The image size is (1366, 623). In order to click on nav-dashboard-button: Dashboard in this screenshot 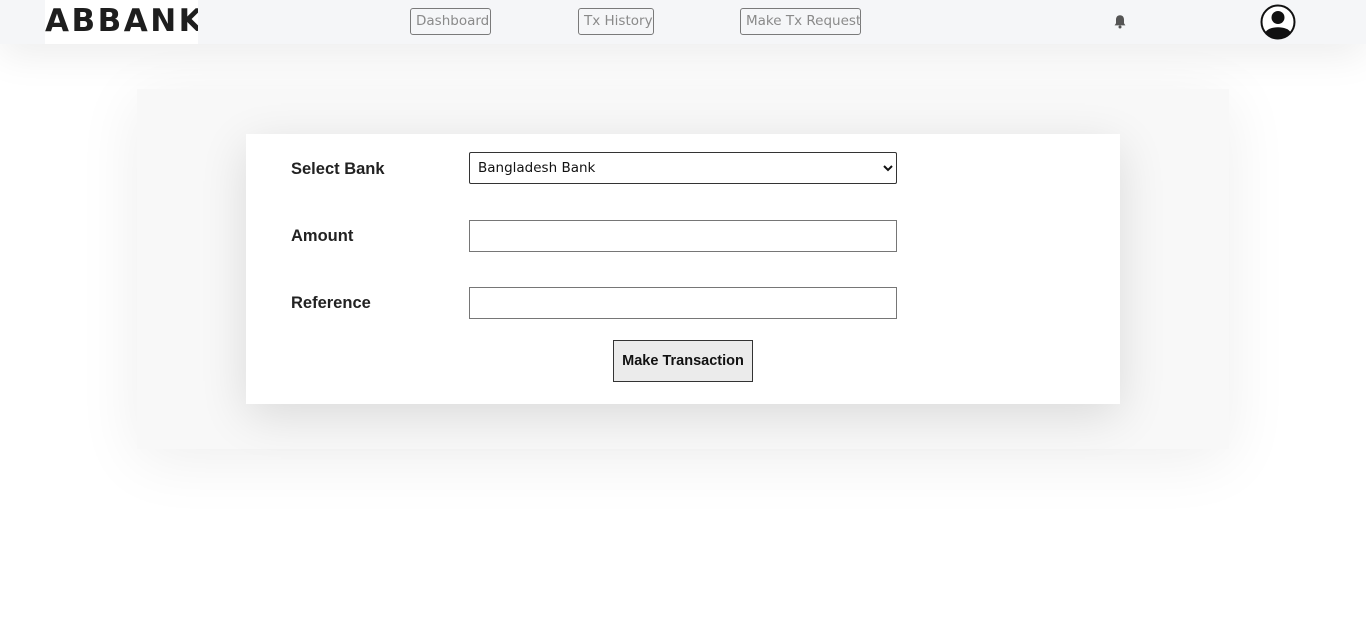, I will do `click(450, 21)`.